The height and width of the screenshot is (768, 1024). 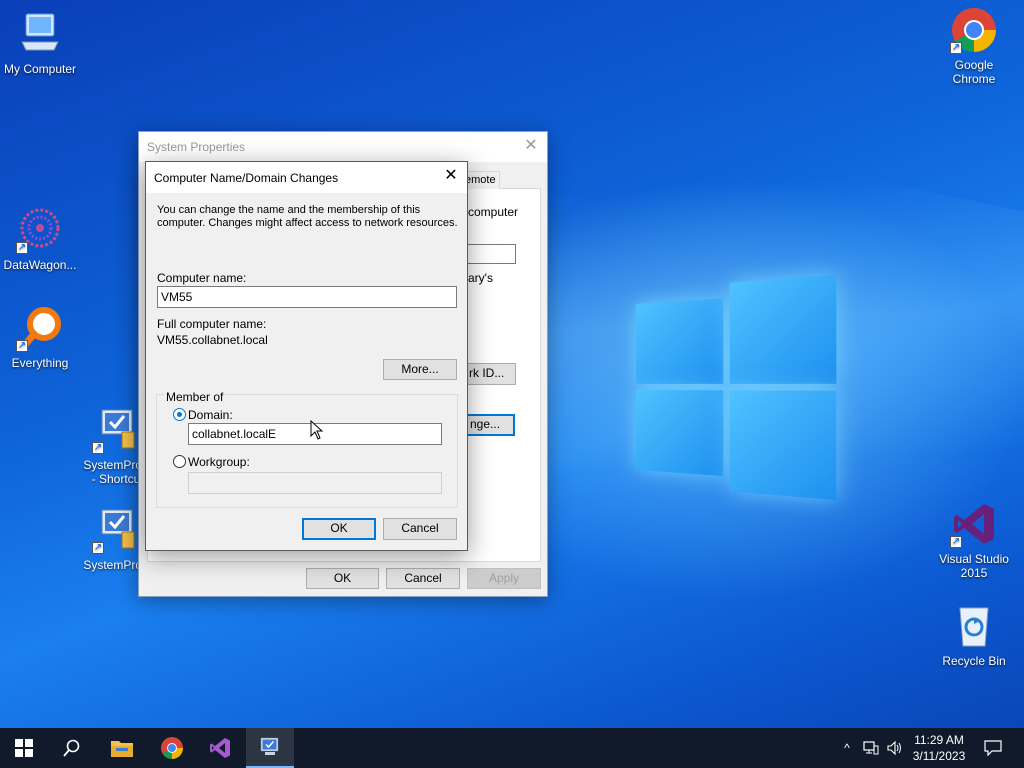 I want to click on dialog-titlebar: Computer Name/Domain Changes ✕, so click(x=306, y=177).